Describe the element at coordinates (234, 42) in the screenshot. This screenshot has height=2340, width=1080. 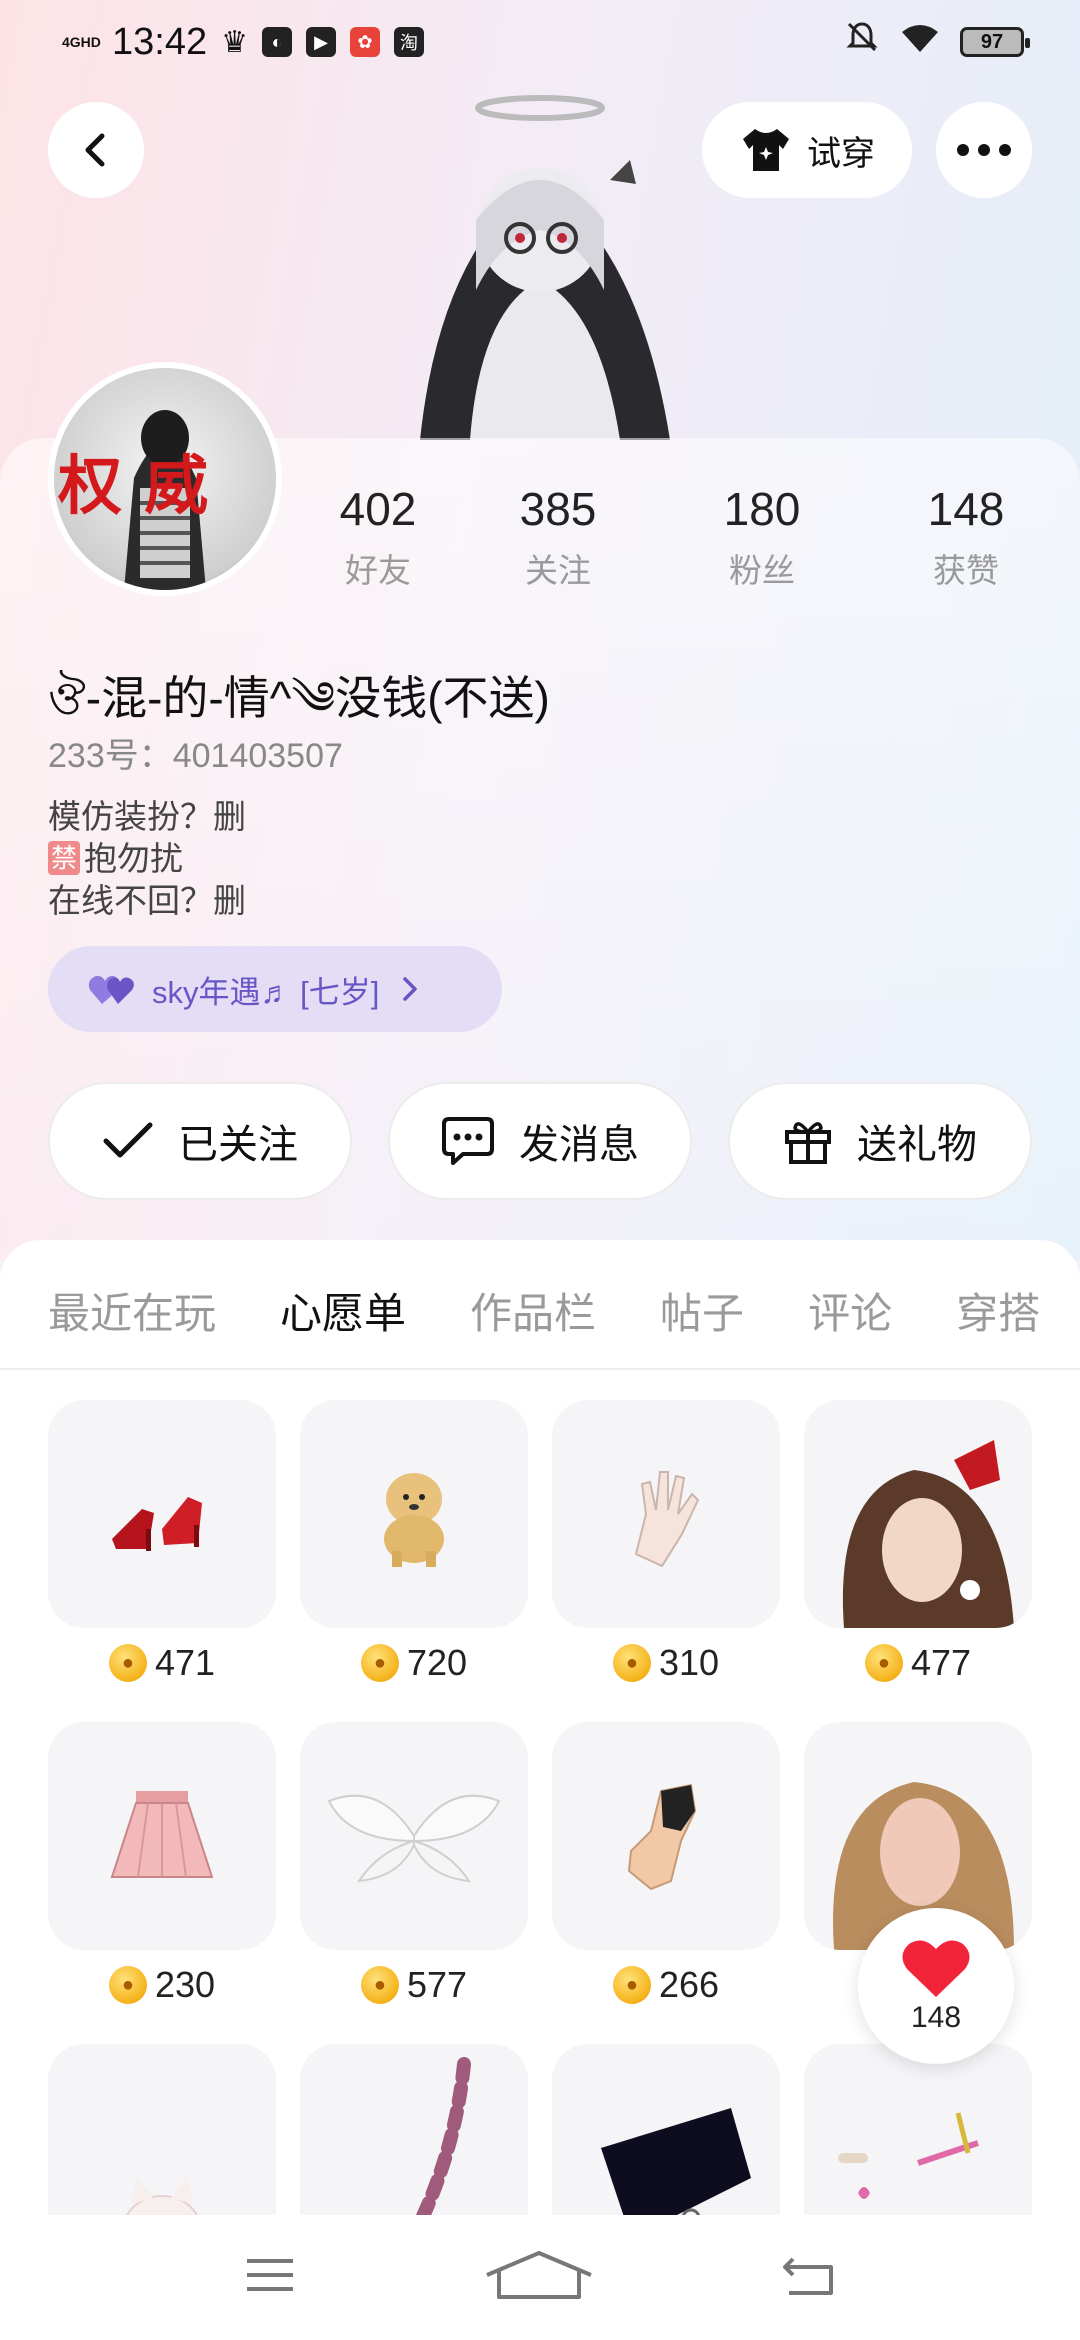
I see `crown-icon: ♛` at that location.